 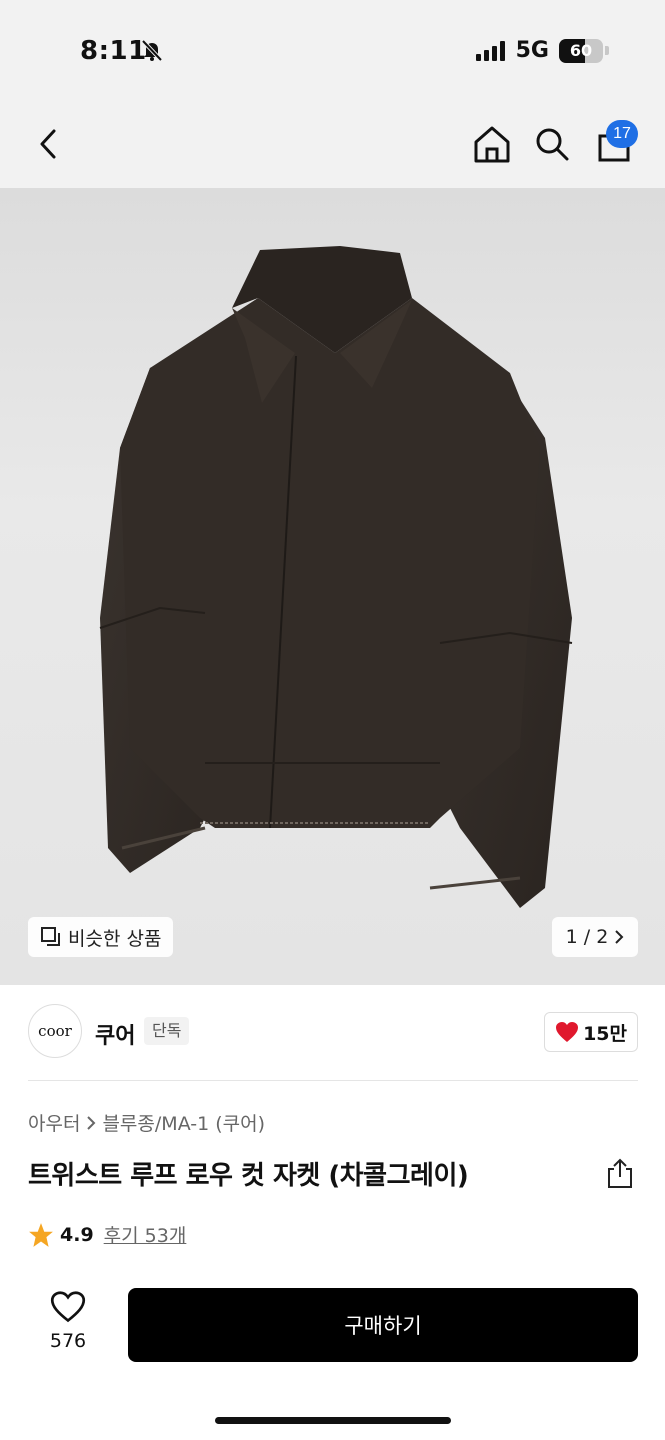 I want to click on exclusive-tag: 단독, so click(x=167, y=1031).